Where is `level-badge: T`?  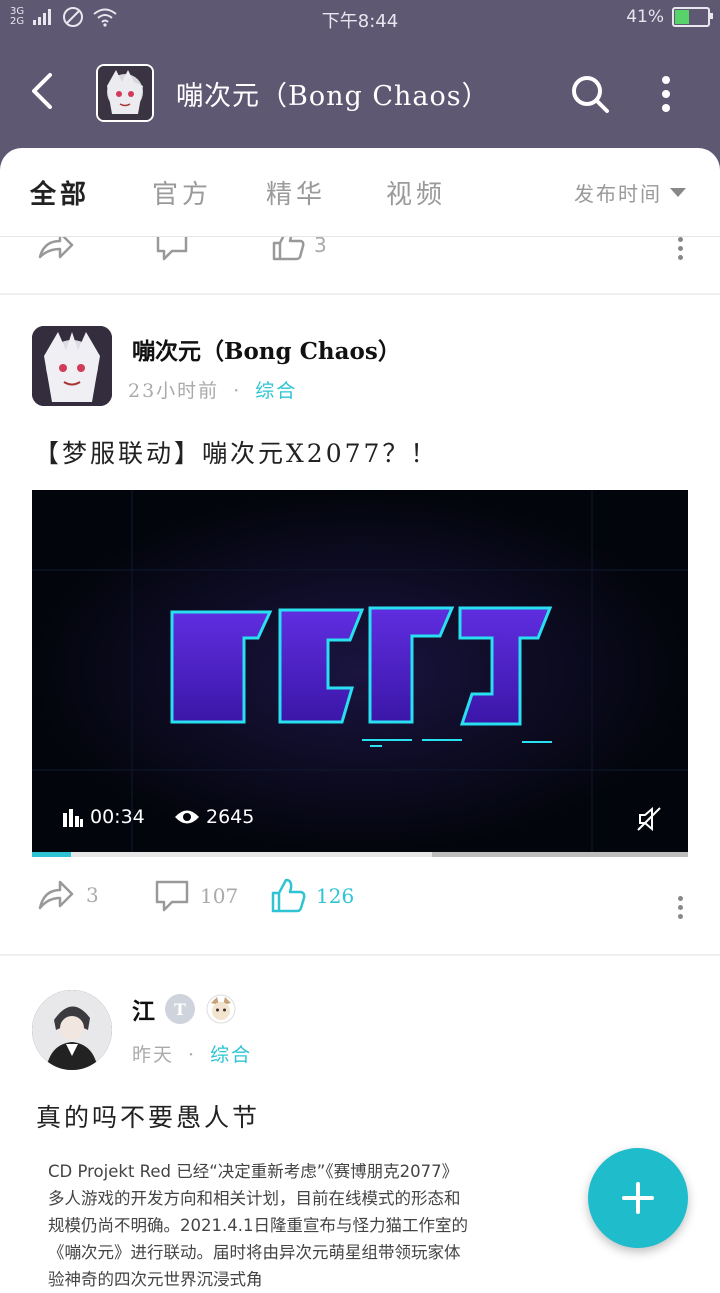 level-badge: T is located at coordinates (180, 1009).